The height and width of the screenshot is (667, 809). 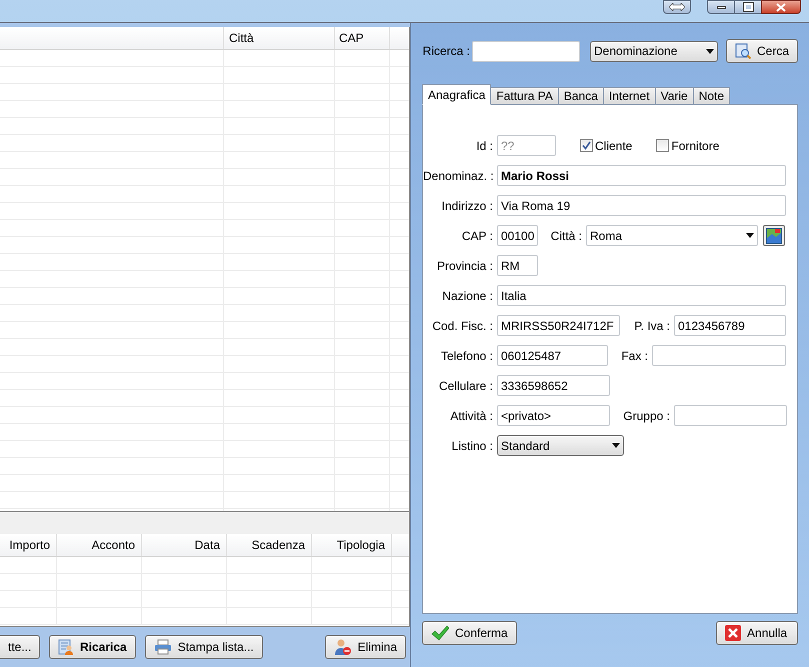 What do you see at coordinates (641, 175) in the screenshot?
I see `text-field: Mario Rossi` at bounding box center [641, 175].